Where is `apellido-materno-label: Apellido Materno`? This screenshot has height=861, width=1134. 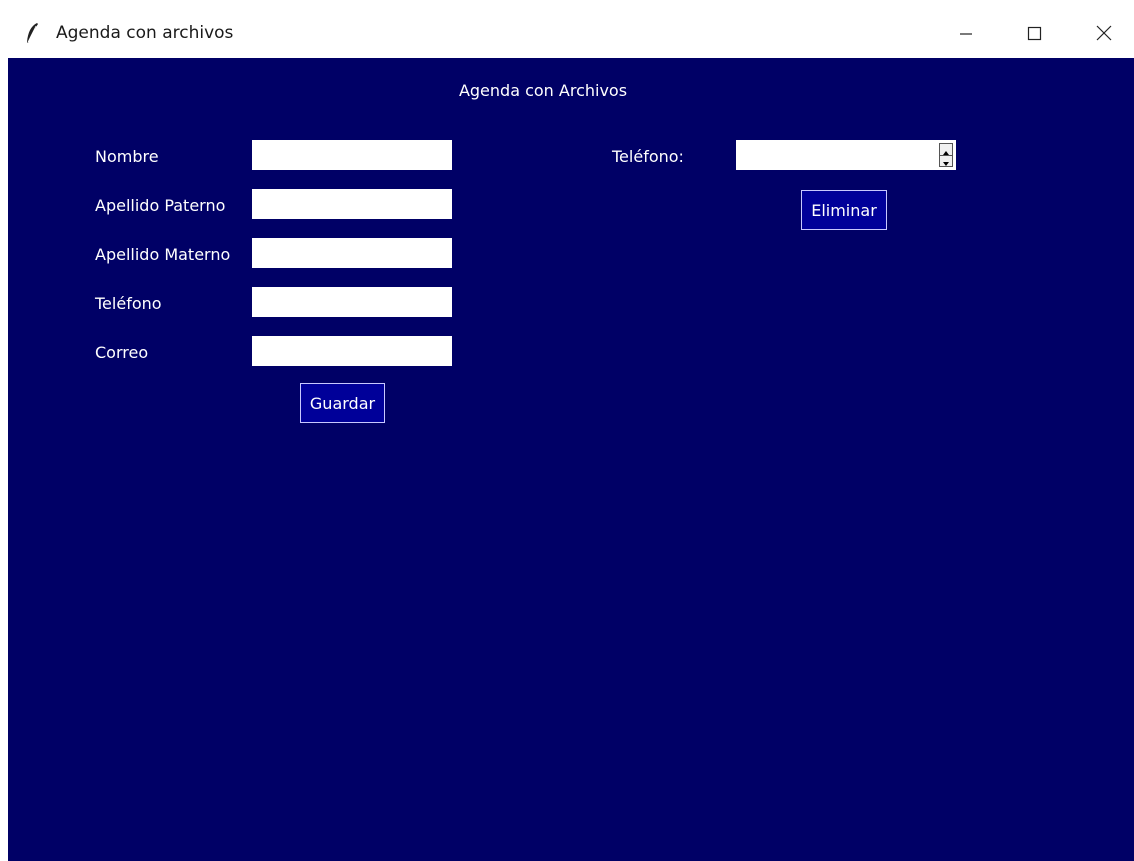 apellido-materno-label: Apellido Materno is located at coordinates (163, 254).